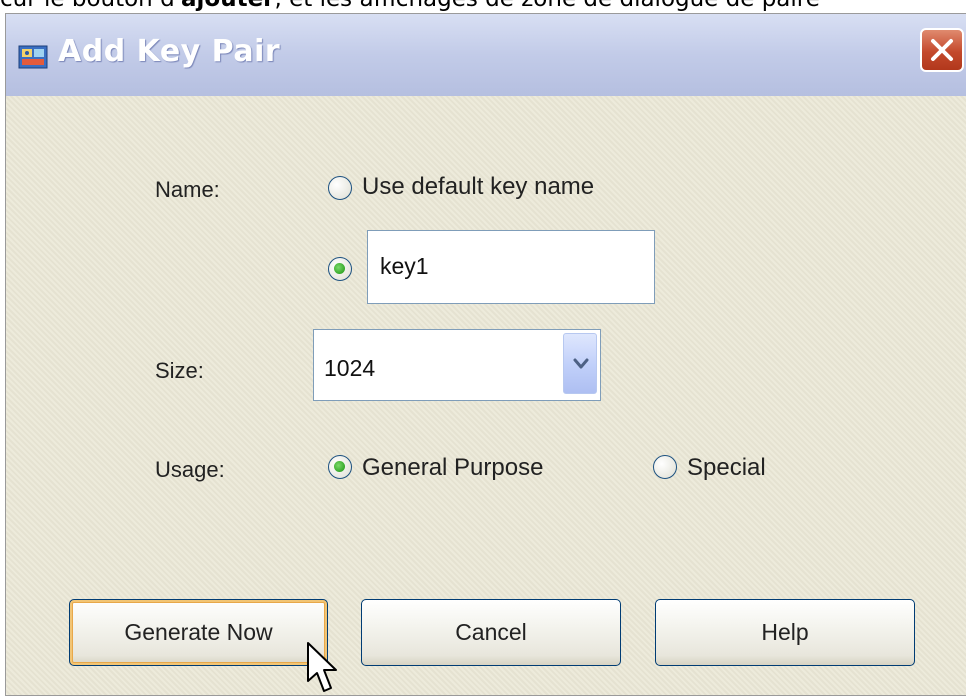 Image resolution: width=966 pixels, height=696 pixels. What do you see at coordinates (452, 468) in the screenshot?
I see `radio-general-purpose-label: General Purpose` at bounding box center [452, 468].